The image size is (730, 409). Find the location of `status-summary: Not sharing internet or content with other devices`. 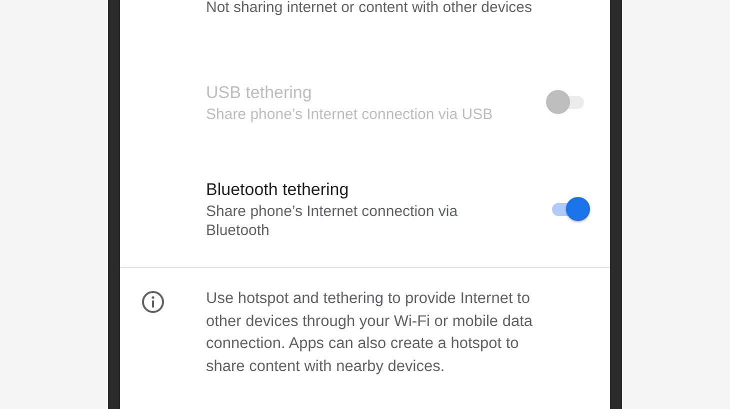

status-summary: Not sharing internet or content with other devices is located at coordinates (369, 7).